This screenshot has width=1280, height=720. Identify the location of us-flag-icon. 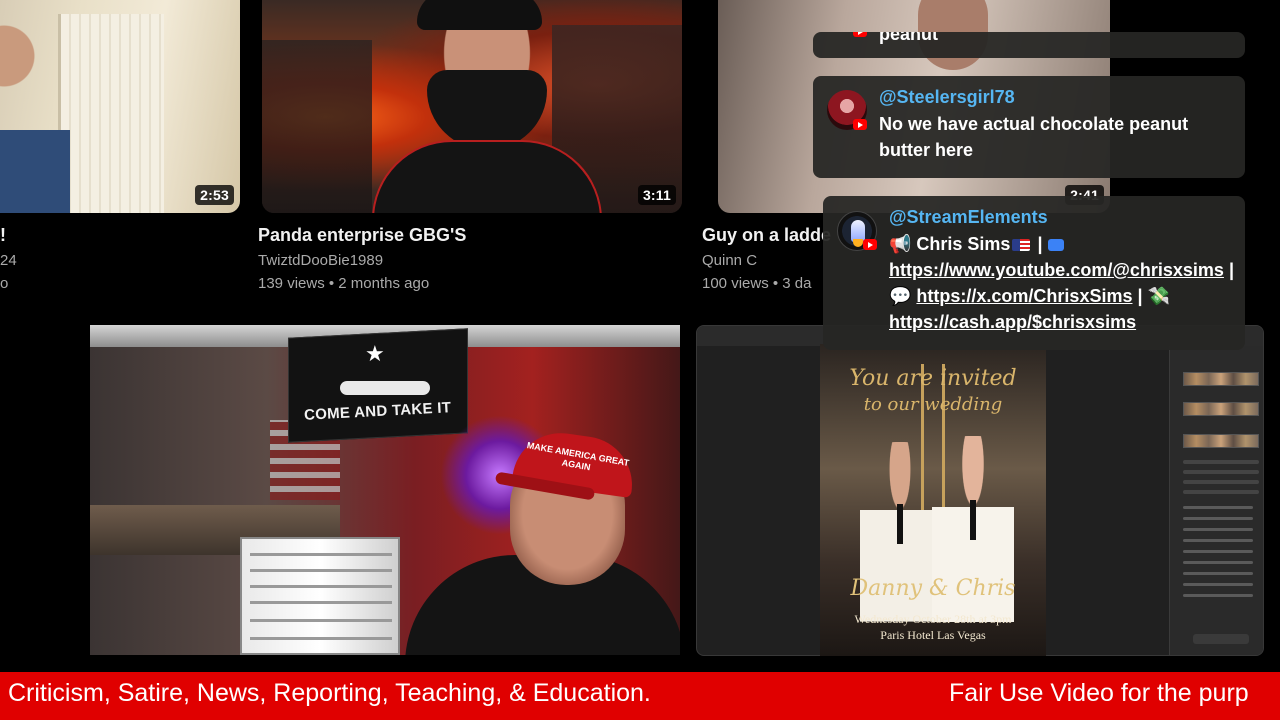
(1021, 245).